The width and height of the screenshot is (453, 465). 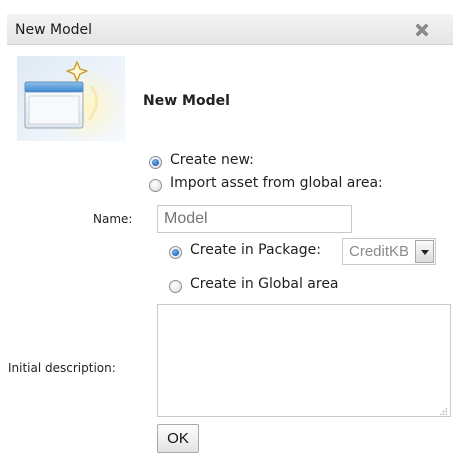 What do you see at coordinates (186, 101) in the screenshot?
I see `banner-title: New Model` at bounding box center [186, 101].